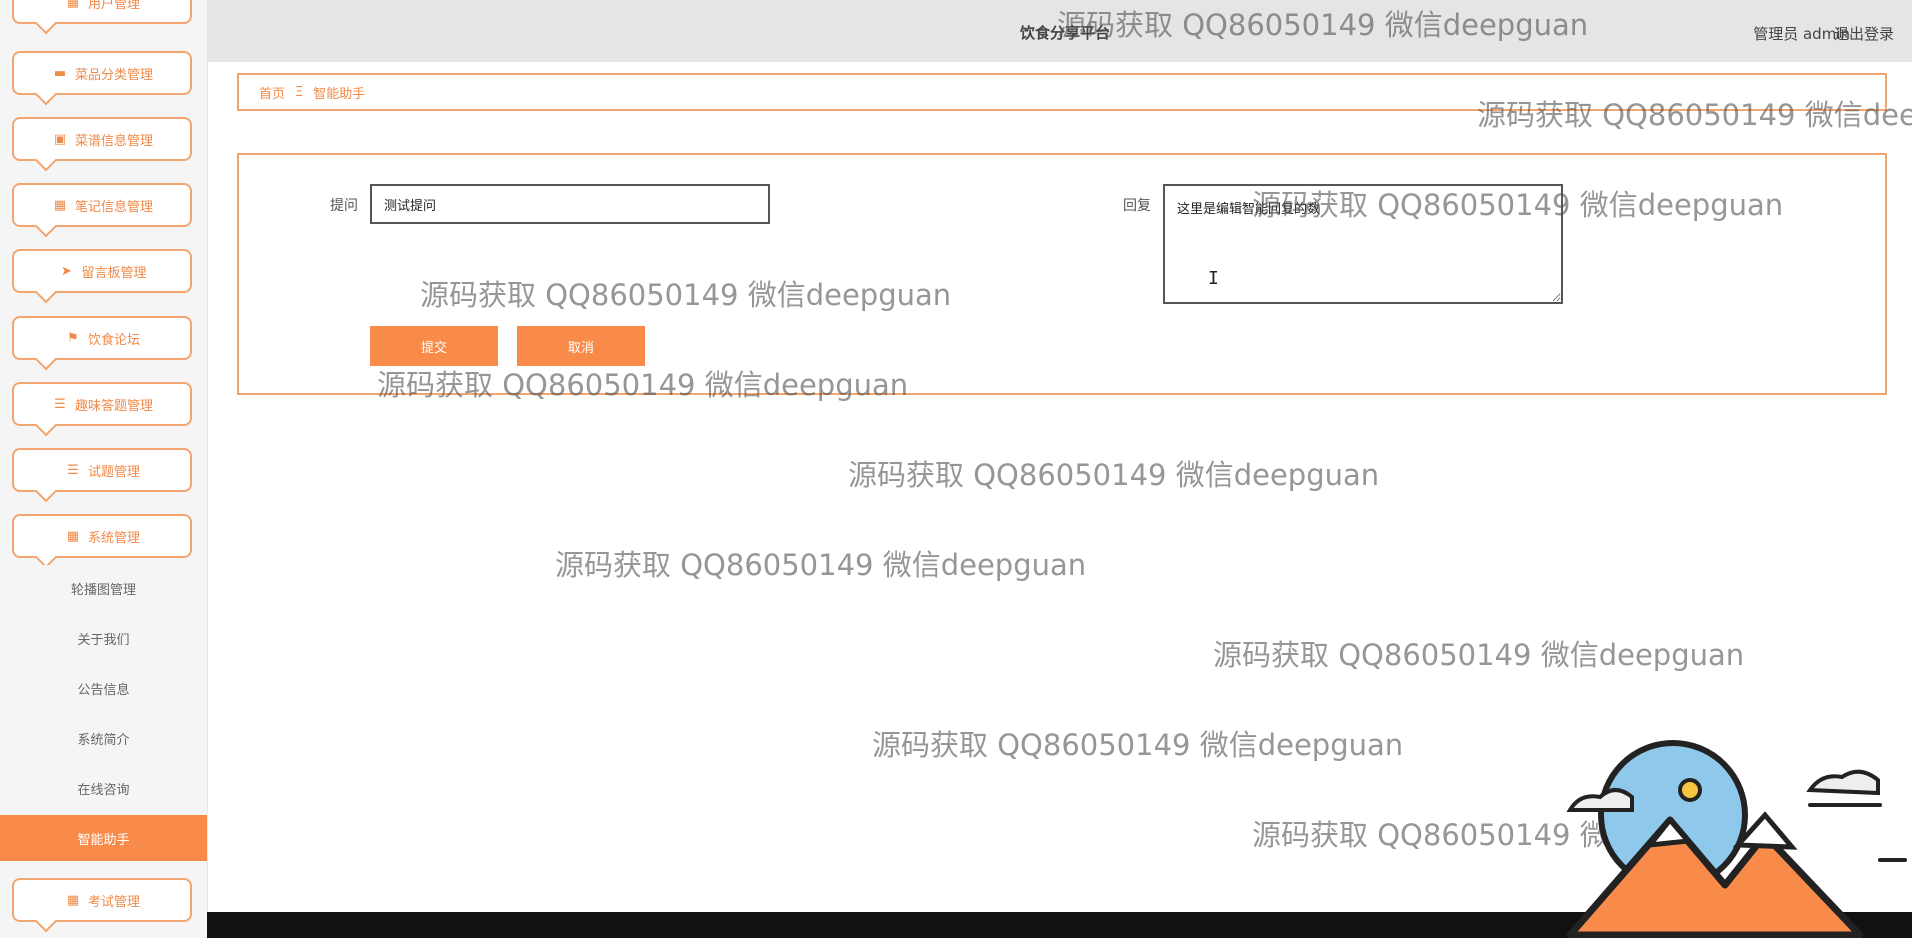 The width and height of the screenshot is (1912, 938). What do you see at coordinates (1736, 839) in the screenshot?
I see `mountain-illustration` at bounding box center [1736, 839].